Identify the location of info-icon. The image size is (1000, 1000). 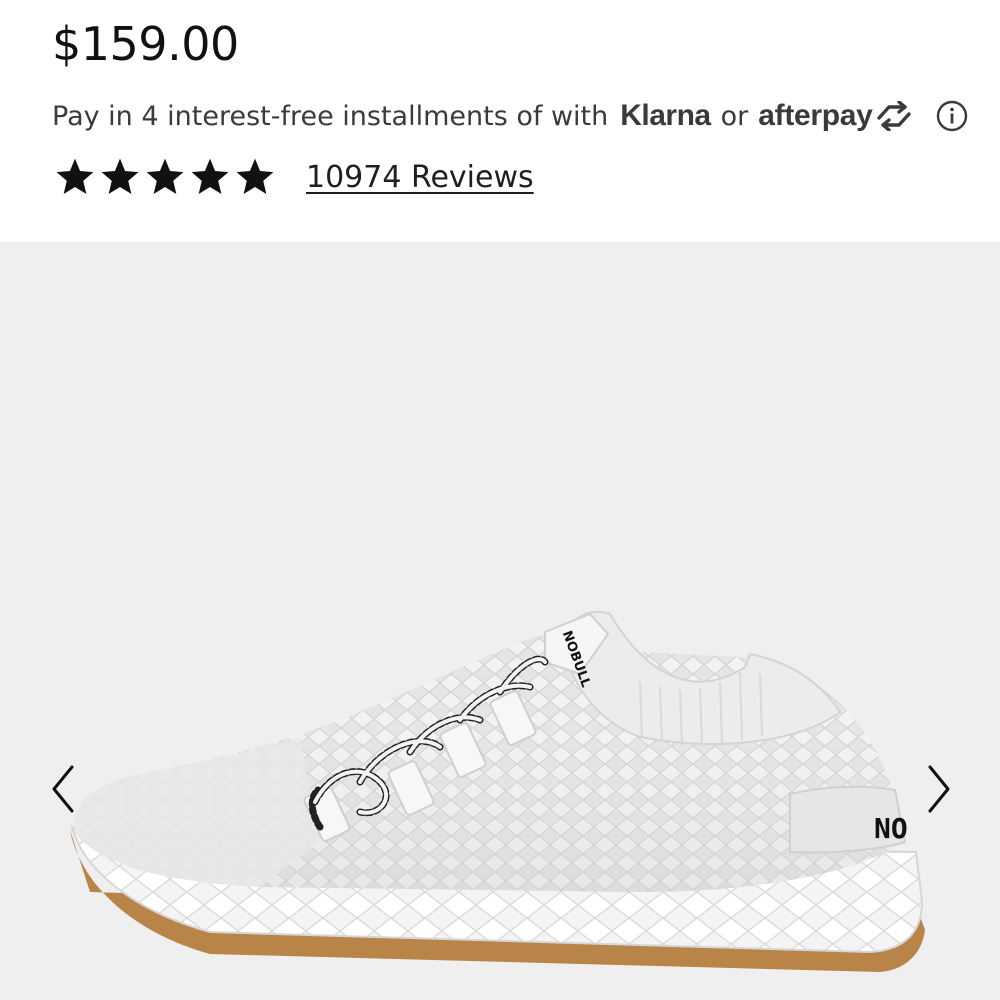
(952, 116).